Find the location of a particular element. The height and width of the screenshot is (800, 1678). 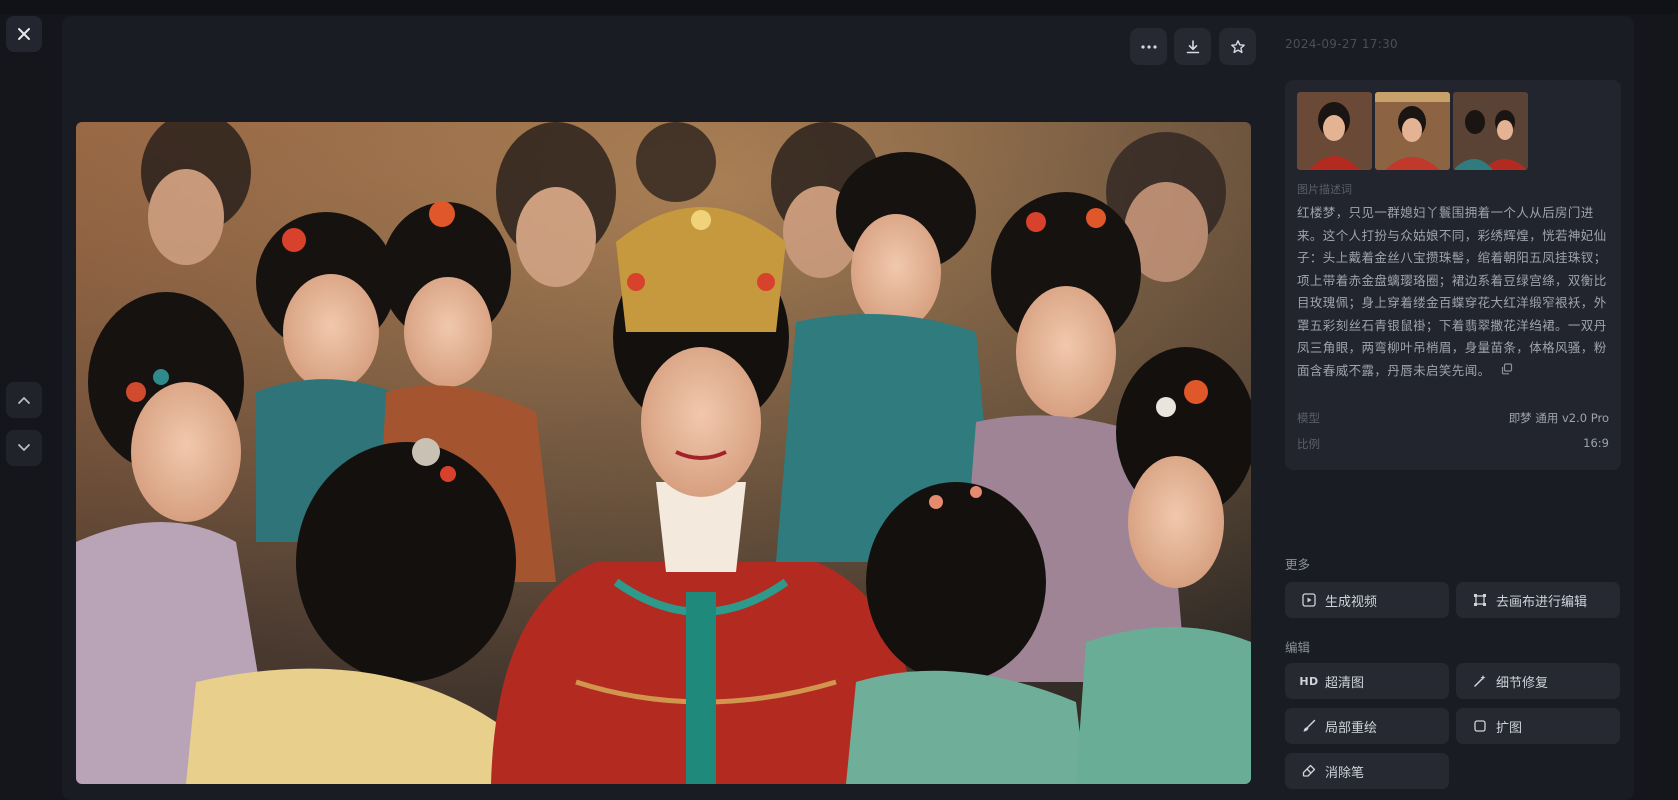

canvas-icon is located at coordinates (1480, 600).